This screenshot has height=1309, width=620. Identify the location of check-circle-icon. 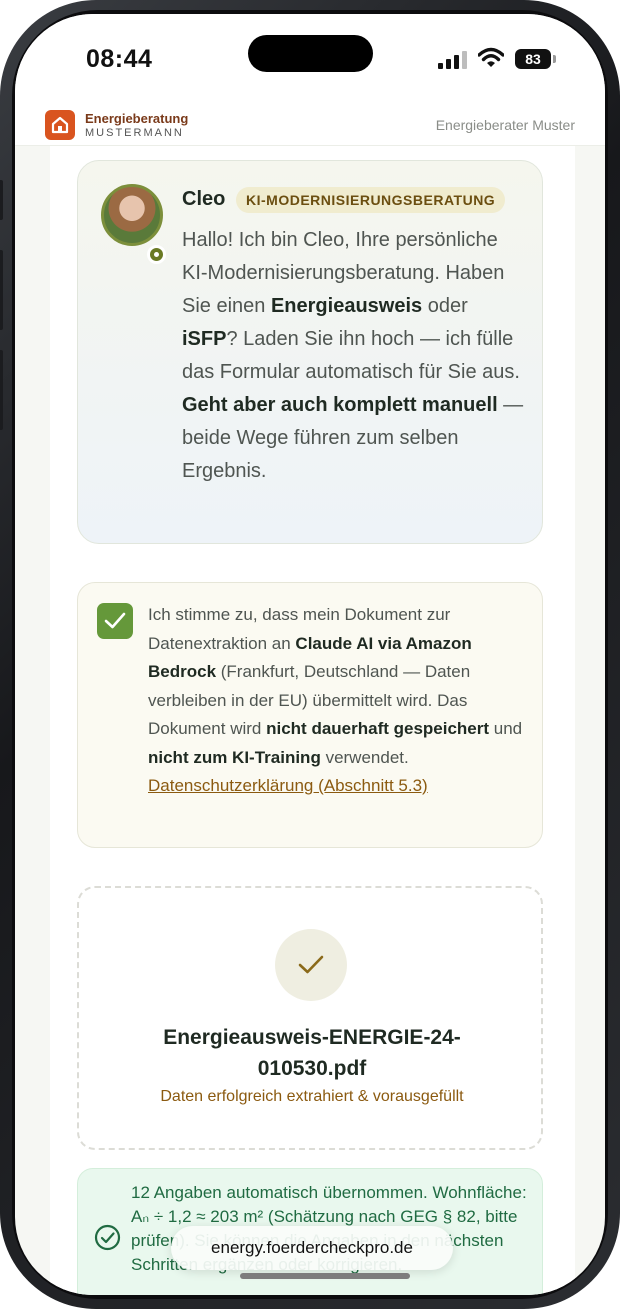
(107, 1237).